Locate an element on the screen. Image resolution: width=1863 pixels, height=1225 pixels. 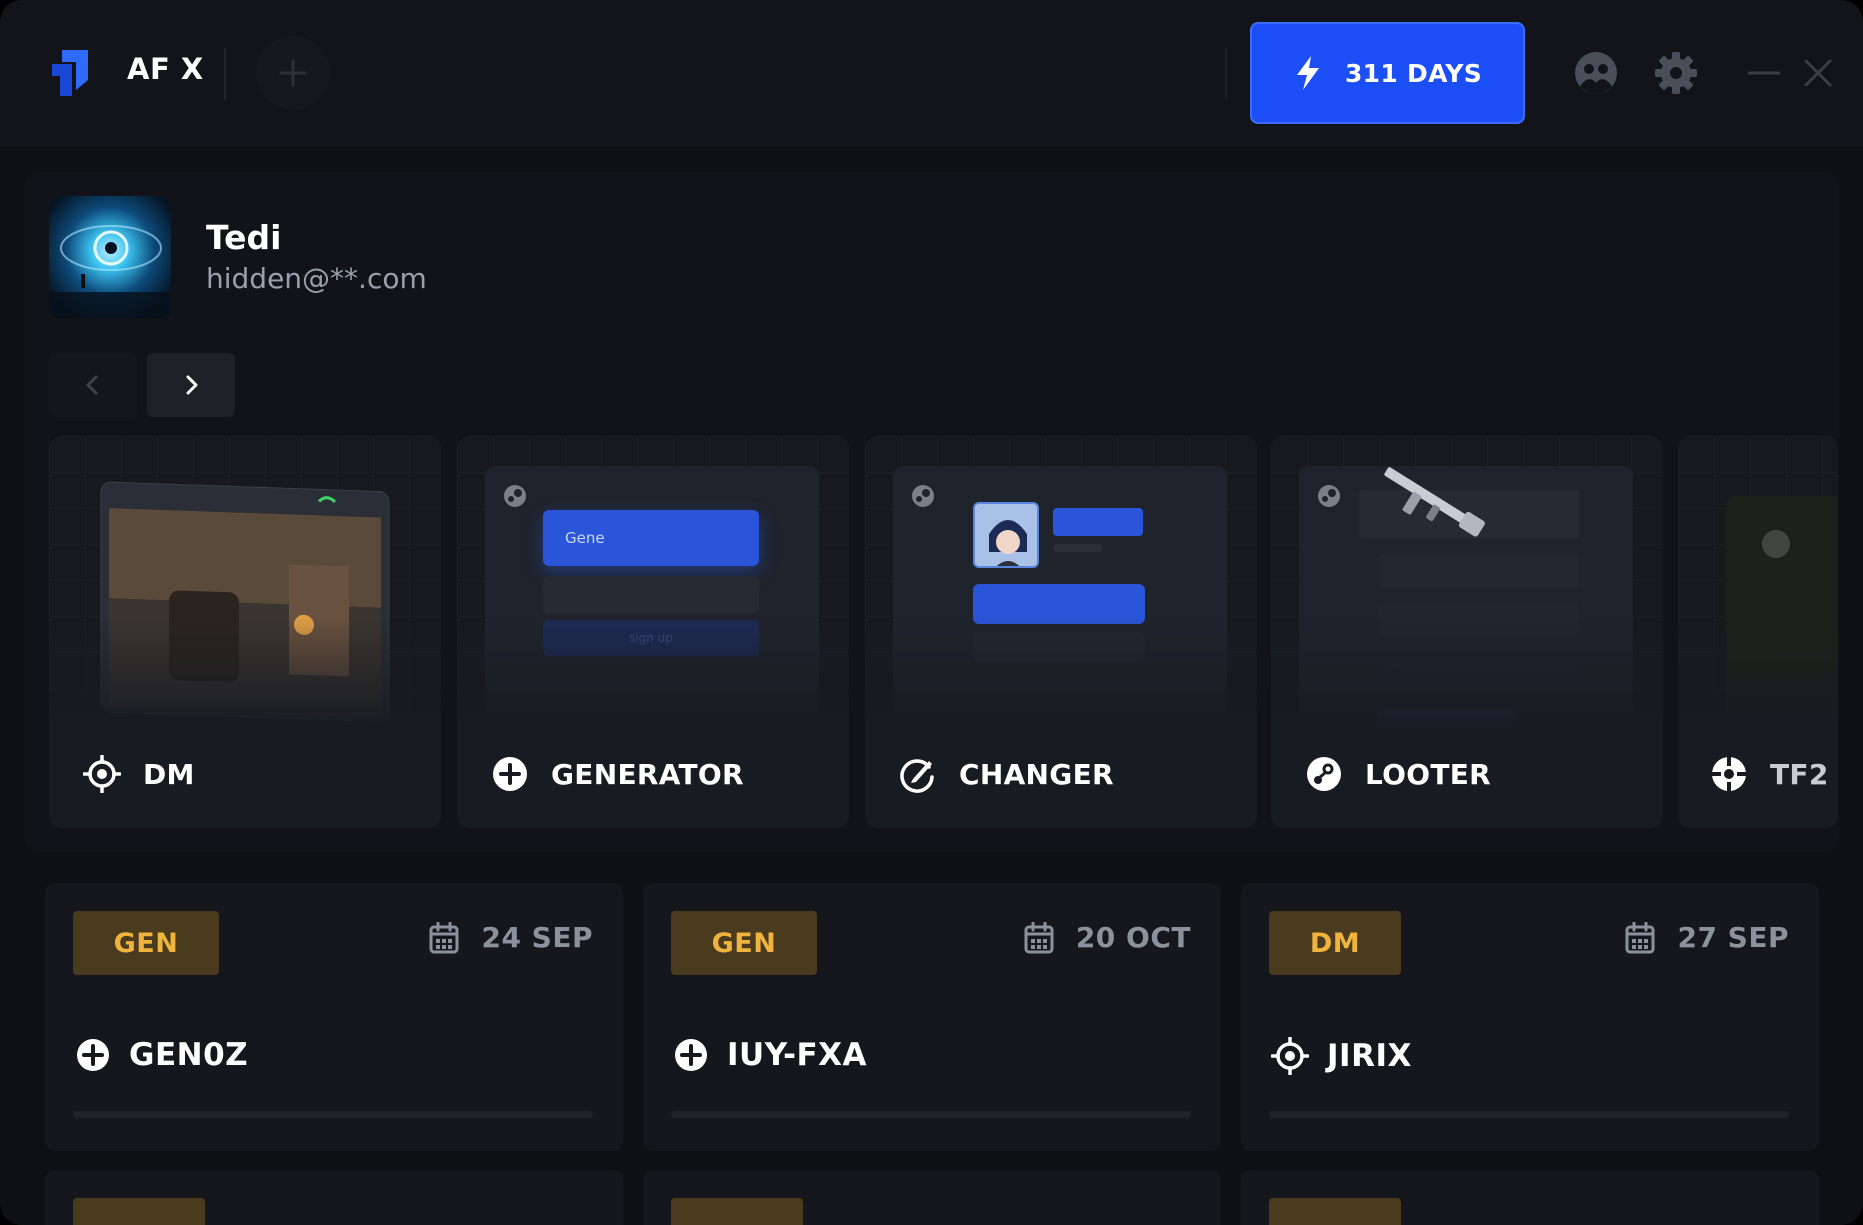
chevron-left-icon is located at coordinates (92, 385).